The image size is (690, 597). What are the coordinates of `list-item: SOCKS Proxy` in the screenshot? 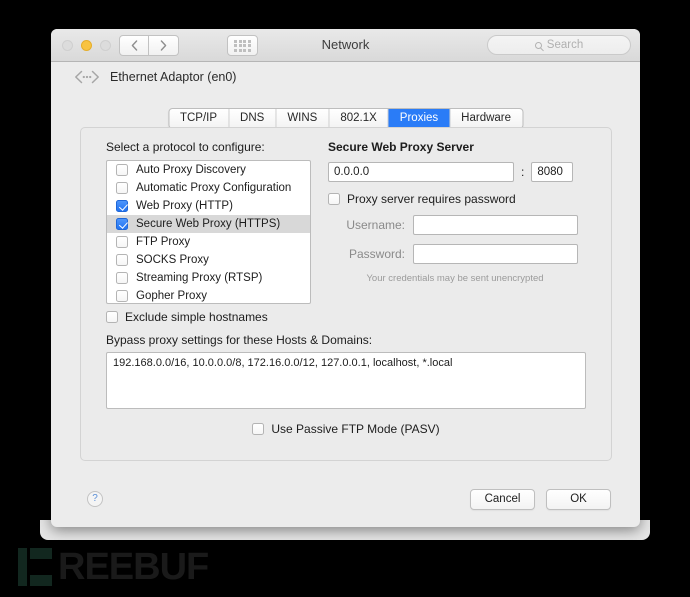 It's located at (208, 260).